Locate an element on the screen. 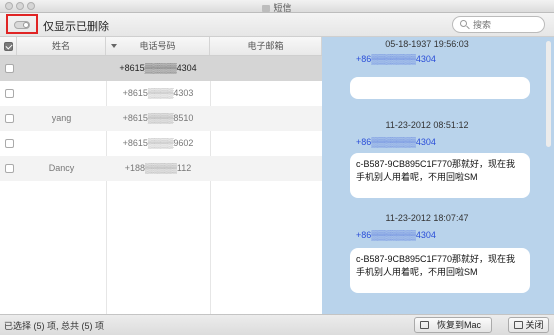  highlight-box is located at coordinates (22, 24).